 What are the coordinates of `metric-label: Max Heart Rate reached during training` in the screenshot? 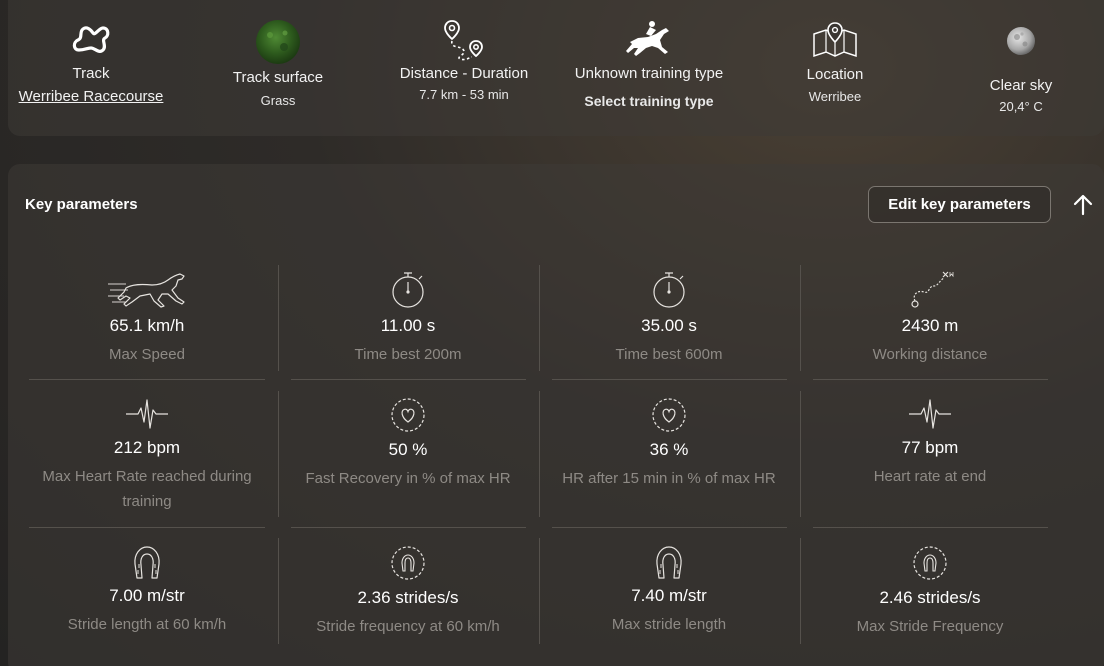 It's located at (147, 489).